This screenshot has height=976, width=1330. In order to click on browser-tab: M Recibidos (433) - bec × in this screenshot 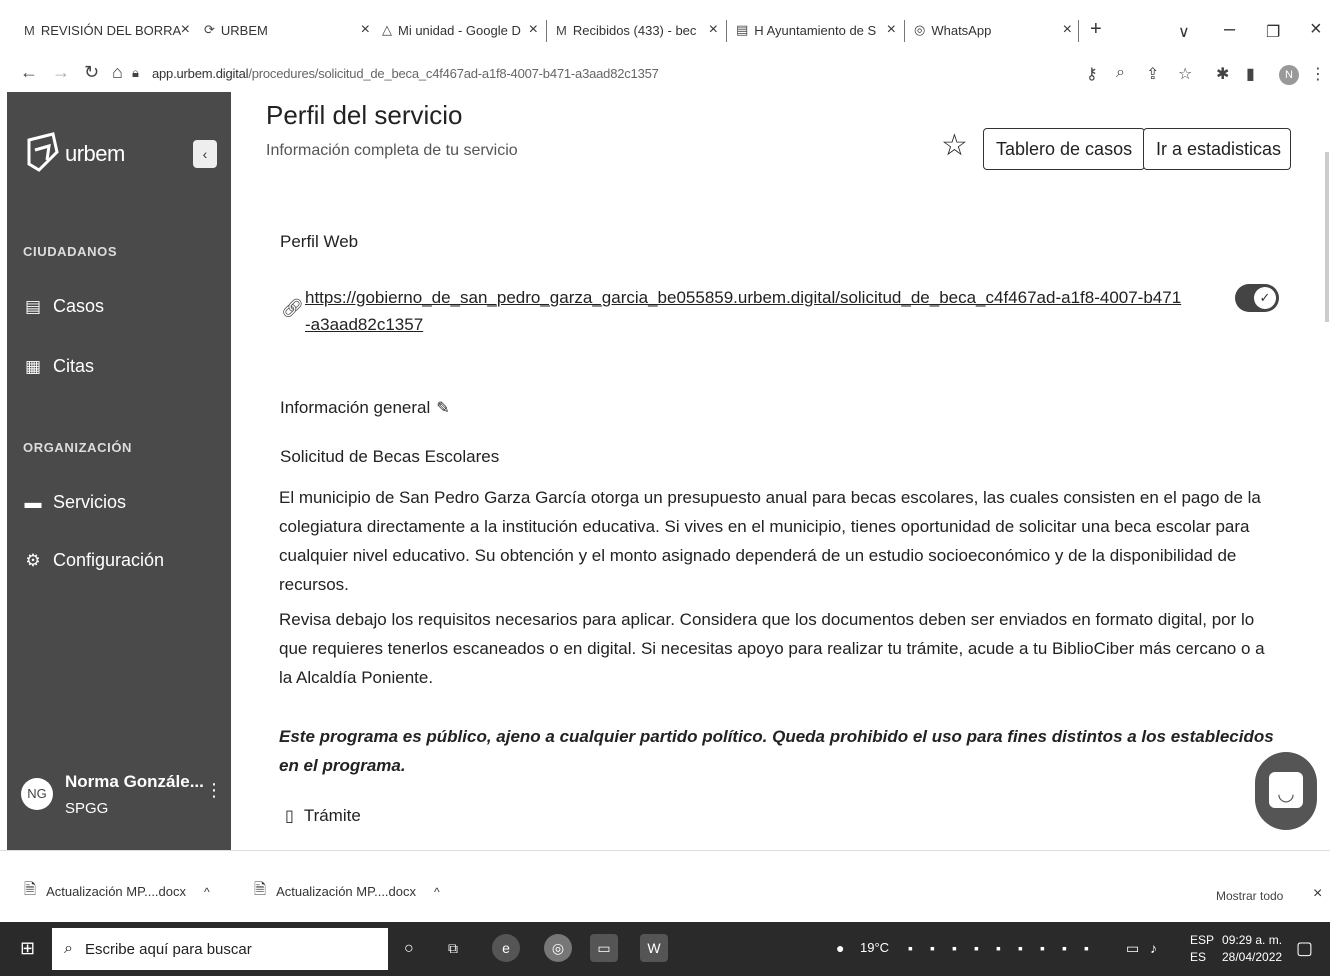, I will do `click(639, 30)`.